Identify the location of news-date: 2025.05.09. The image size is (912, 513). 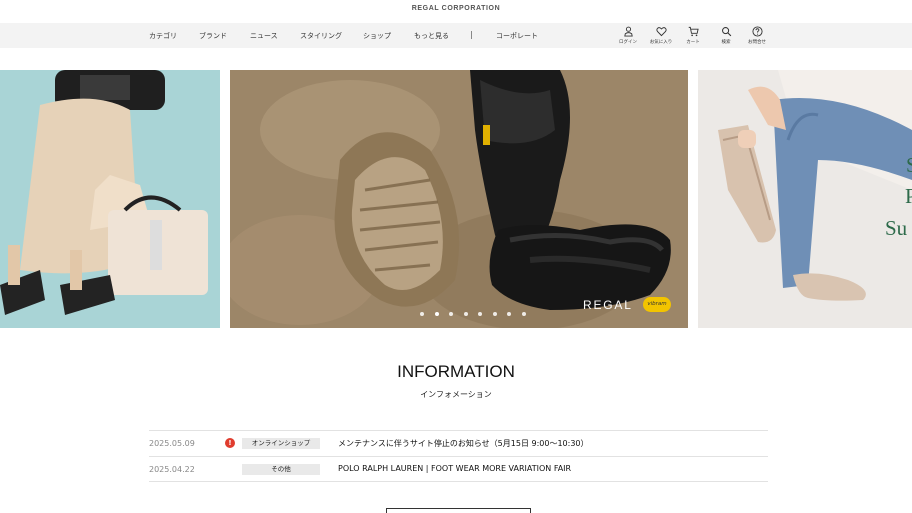
(172, 443).